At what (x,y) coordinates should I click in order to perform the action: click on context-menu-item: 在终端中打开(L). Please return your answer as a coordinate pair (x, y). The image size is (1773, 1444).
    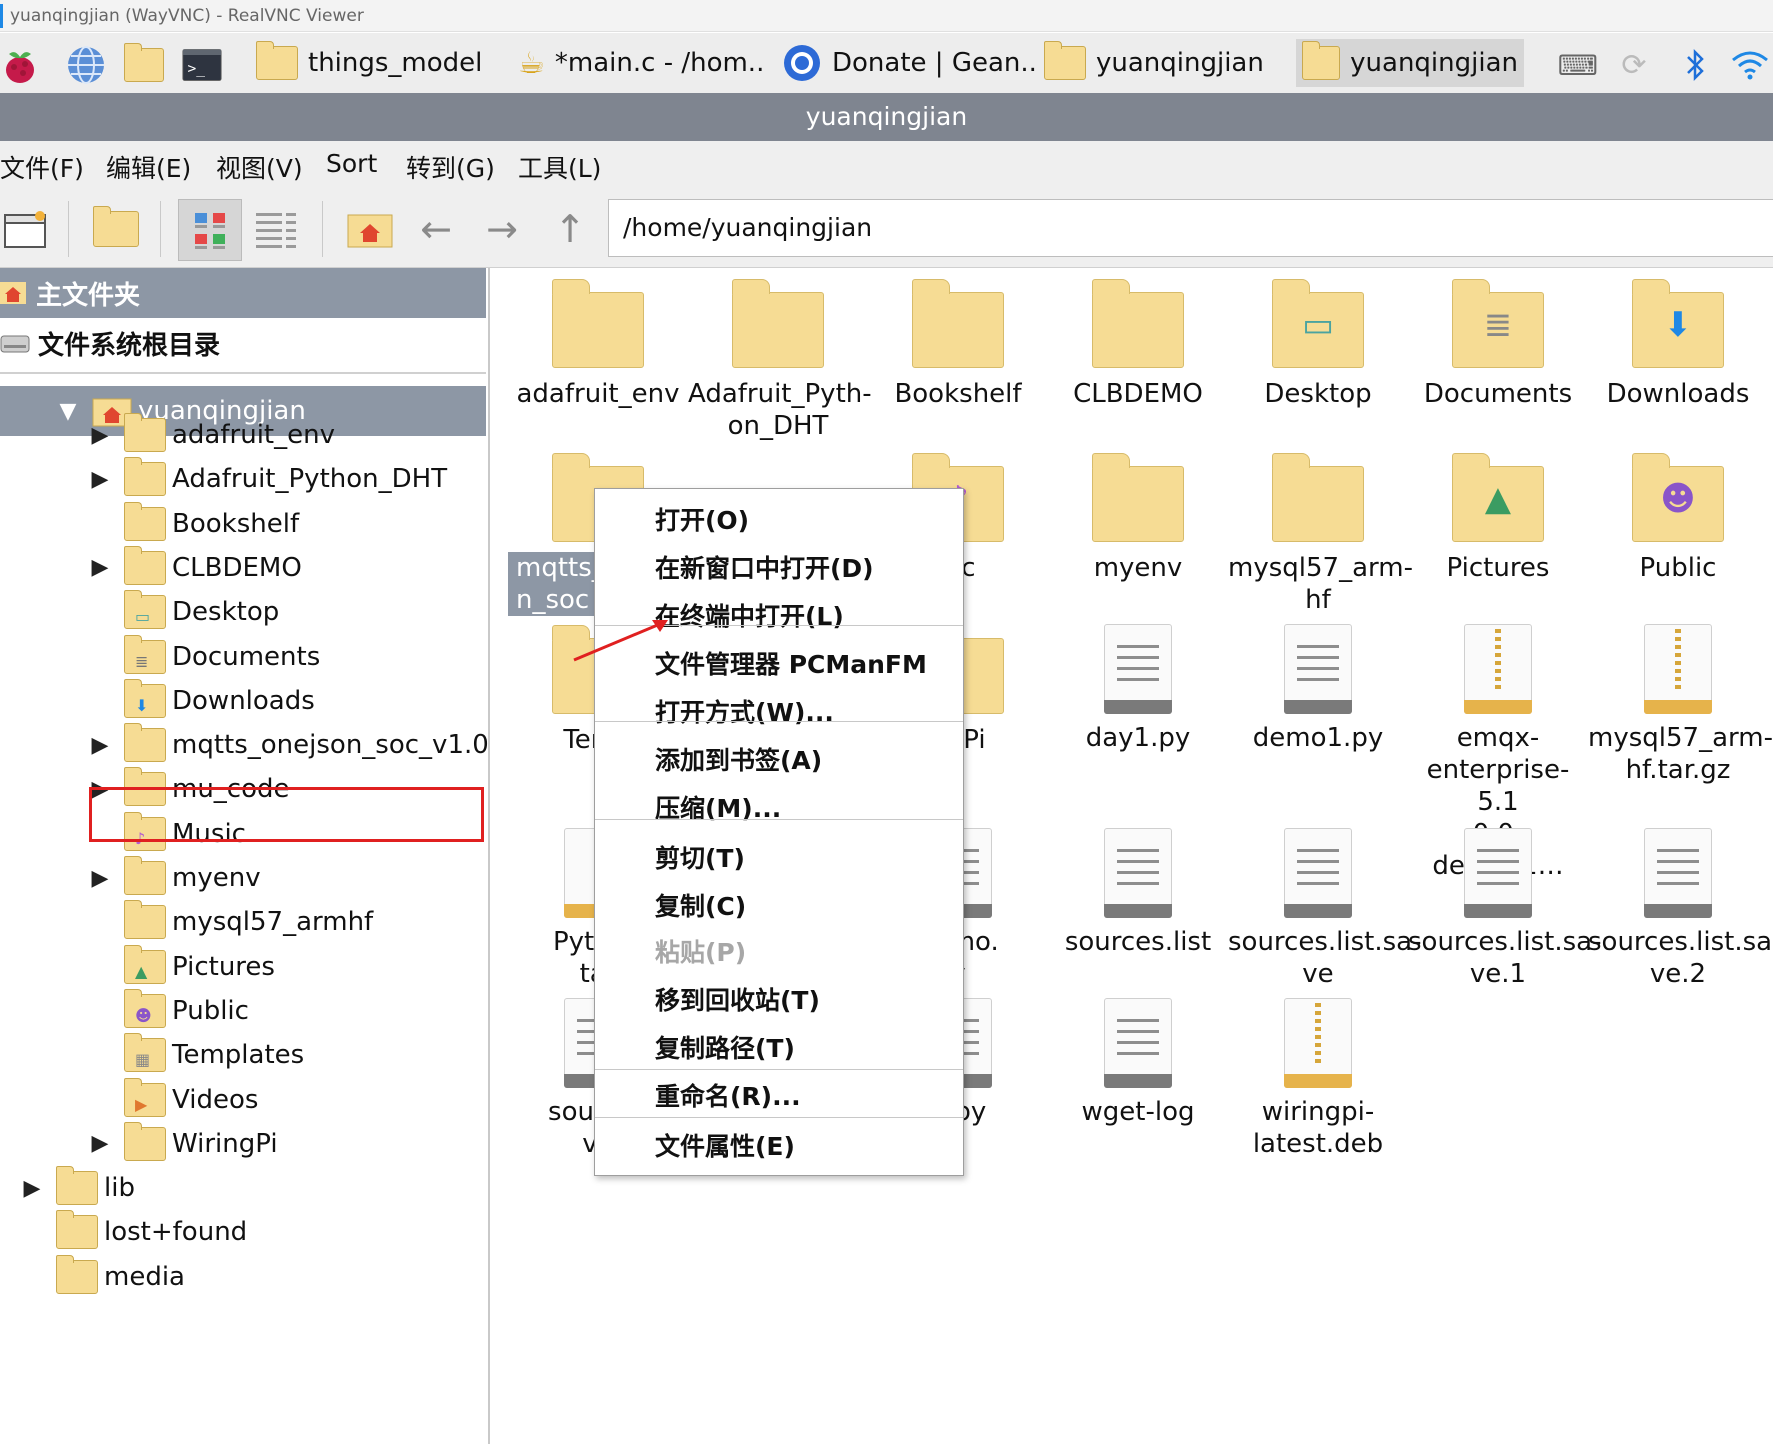
    Looking at the image, I should click on (749, 615).